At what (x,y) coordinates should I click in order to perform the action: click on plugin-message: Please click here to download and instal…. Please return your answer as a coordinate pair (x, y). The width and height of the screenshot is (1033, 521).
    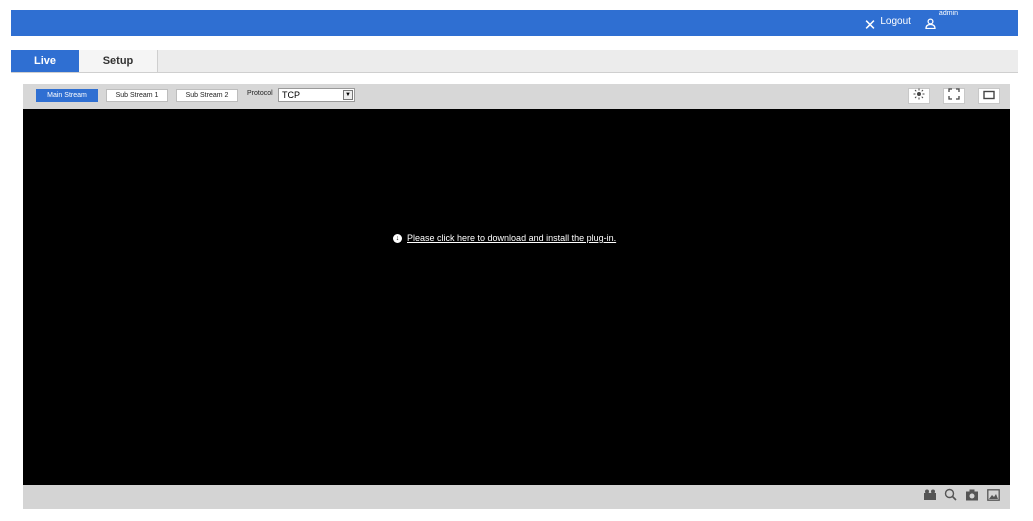
    Looking at the image, I should click on (512, 238).